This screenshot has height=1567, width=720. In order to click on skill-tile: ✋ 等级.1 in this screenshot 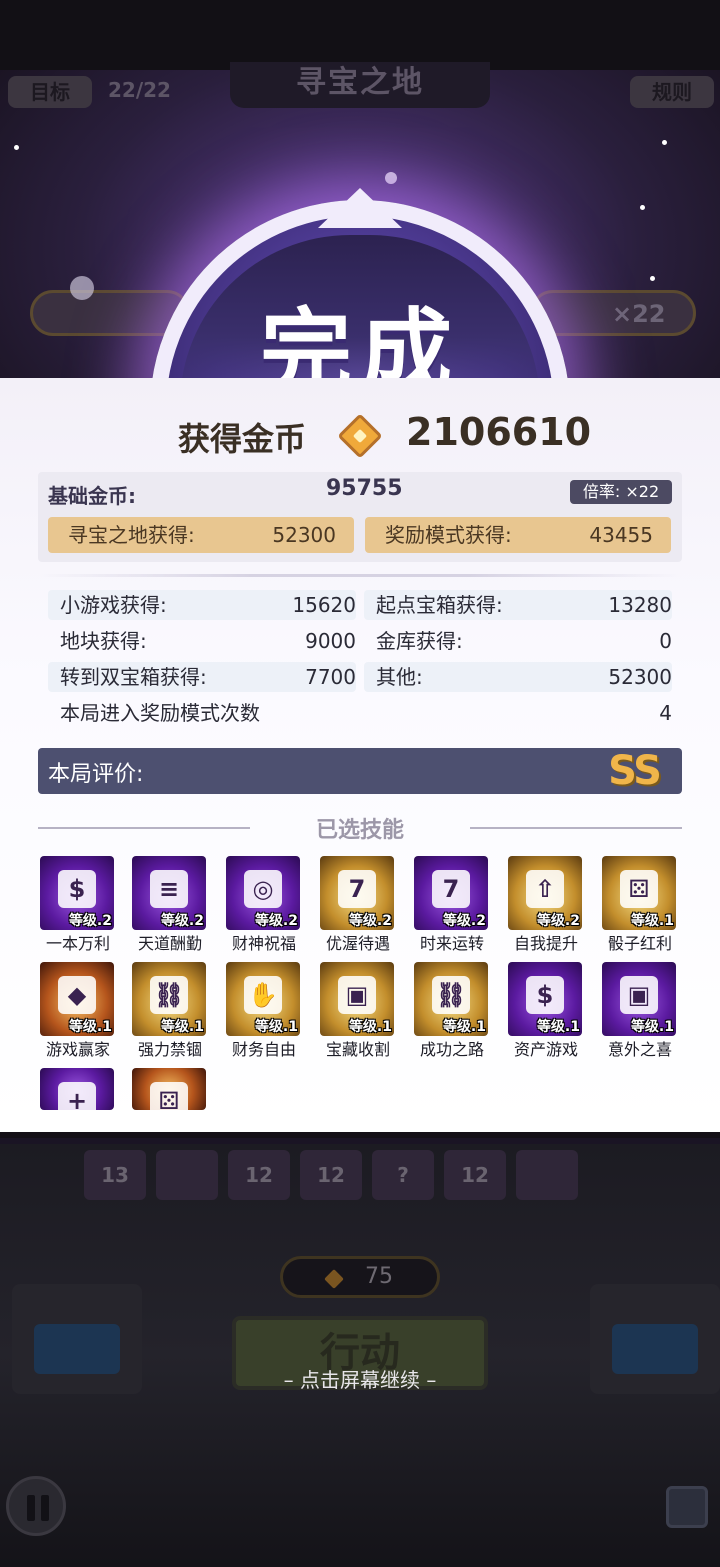, I will do `click(263, 999)`.